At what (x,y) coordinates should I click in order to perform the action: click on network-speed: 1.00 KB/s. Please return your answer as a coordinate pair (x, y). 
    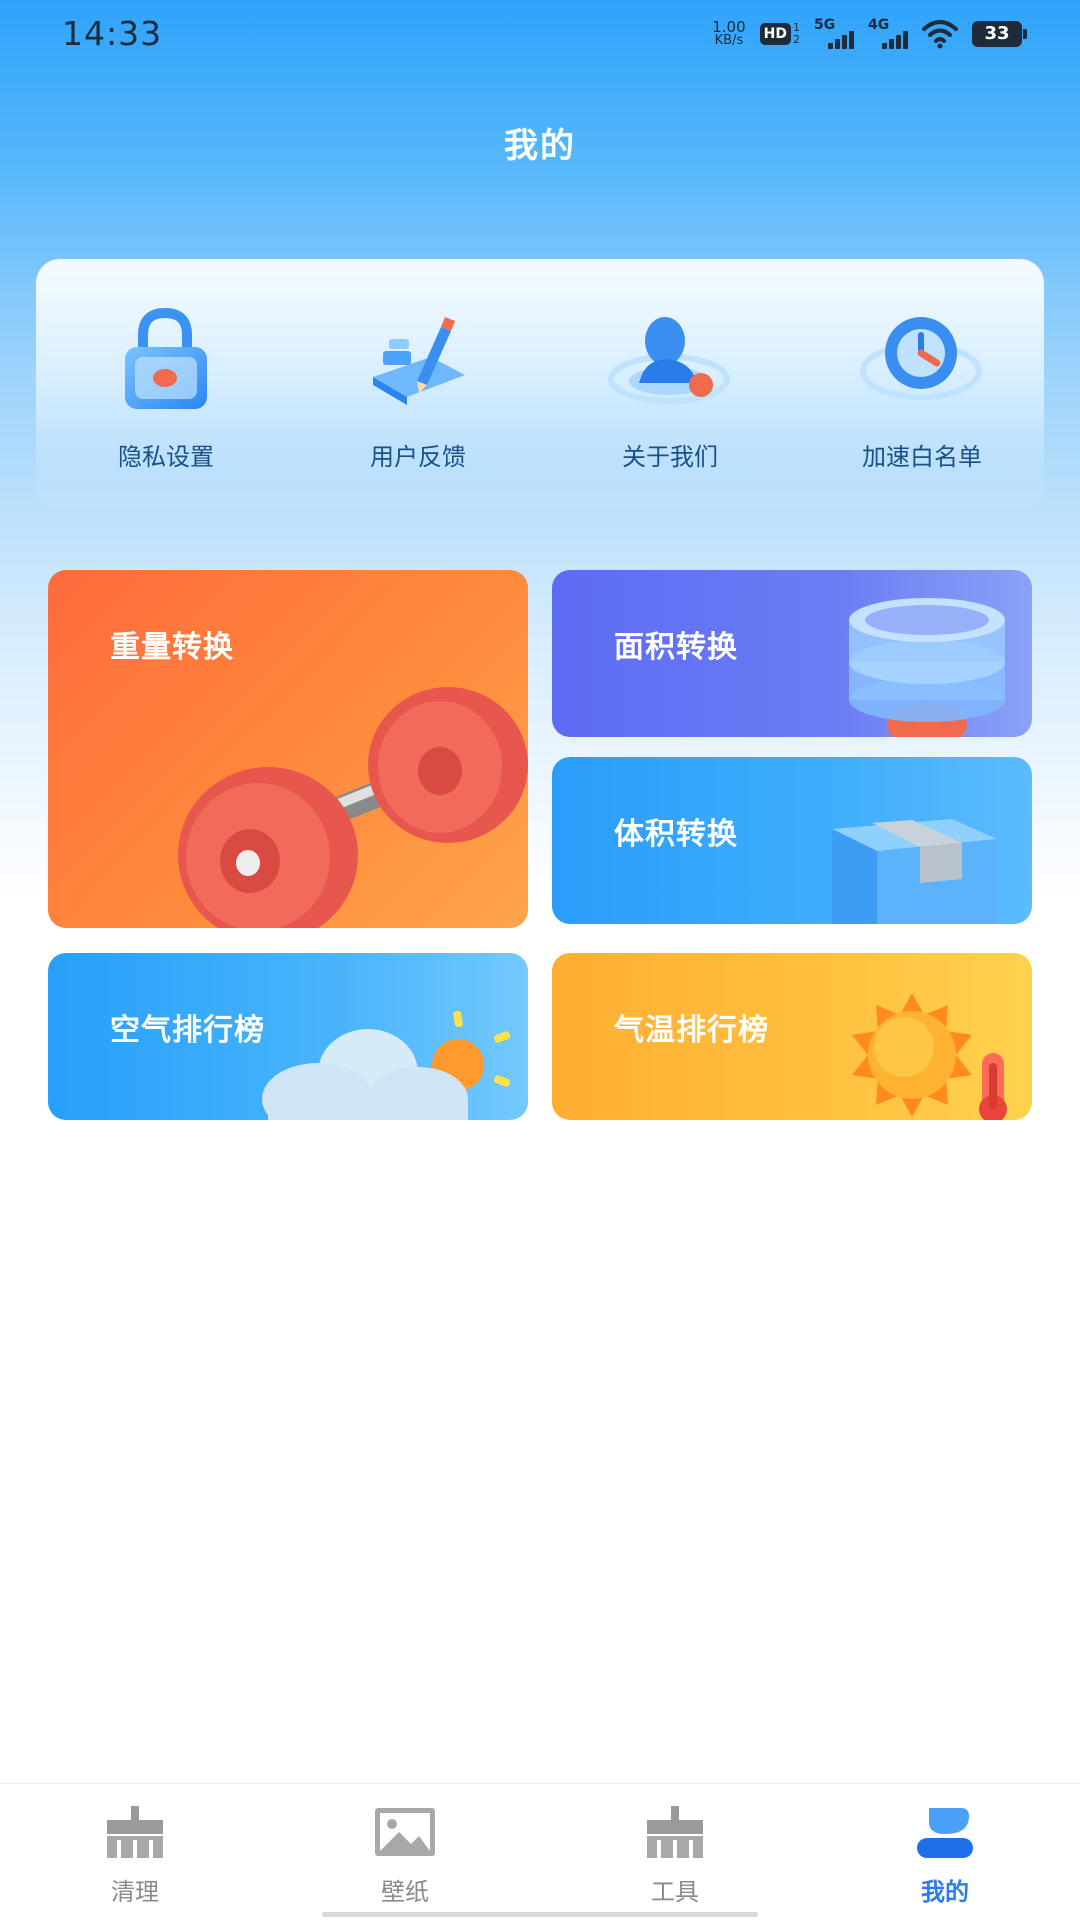
    Looking at the image, I should click on (728, 34).